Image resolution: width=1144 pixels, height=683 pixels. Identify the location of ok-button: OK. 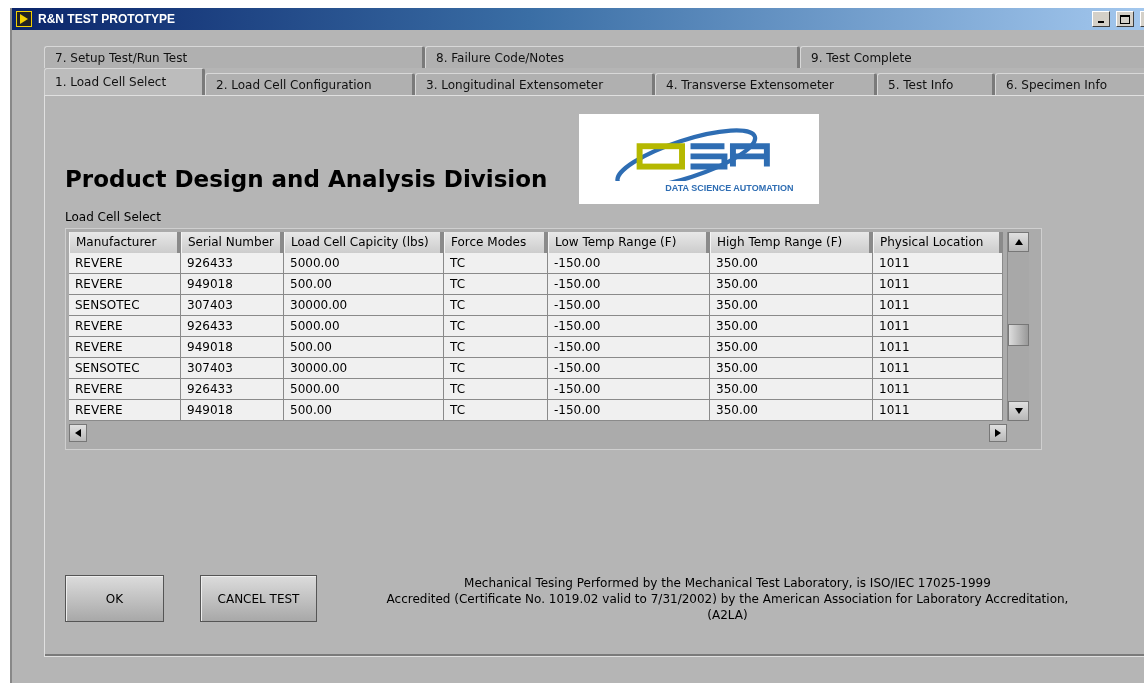
(114, 598).